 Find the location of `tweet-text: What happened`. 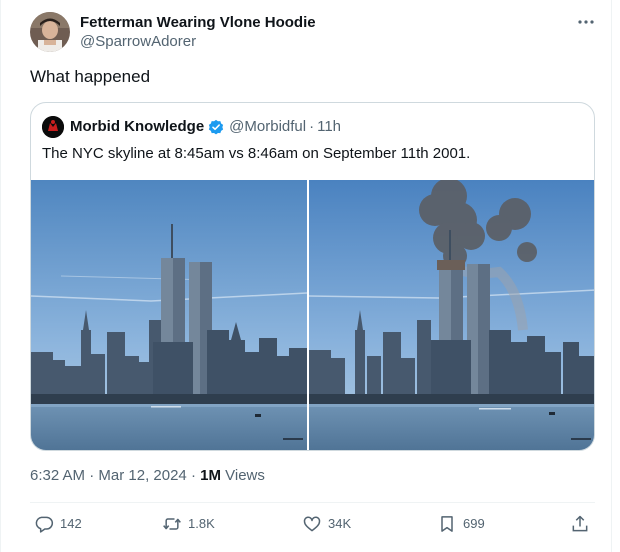

tweet-text: What happened is located at coordinates (90, 76).